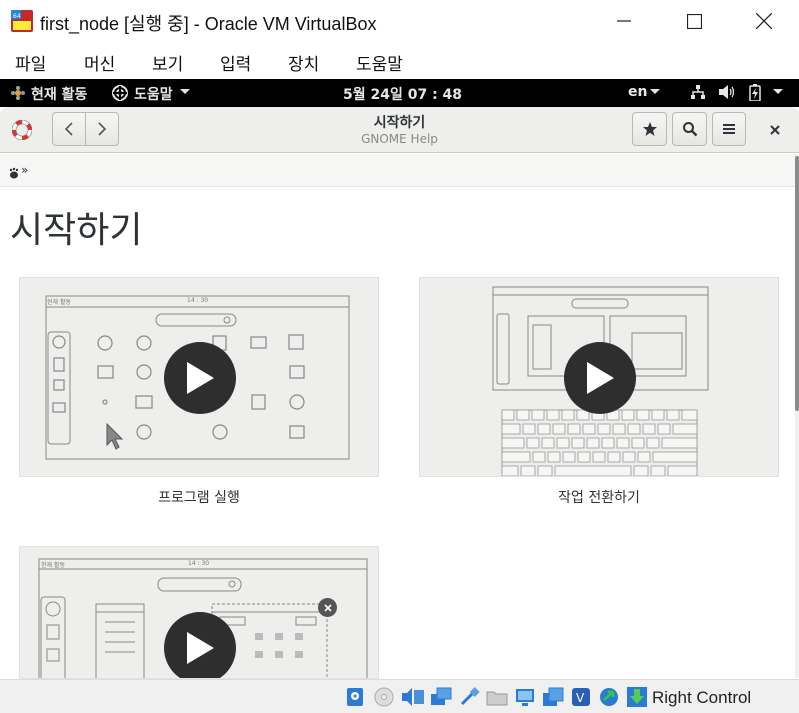 The width and height of the screenshot is (799, 713). I want to click on close-button, so click(764, 21).